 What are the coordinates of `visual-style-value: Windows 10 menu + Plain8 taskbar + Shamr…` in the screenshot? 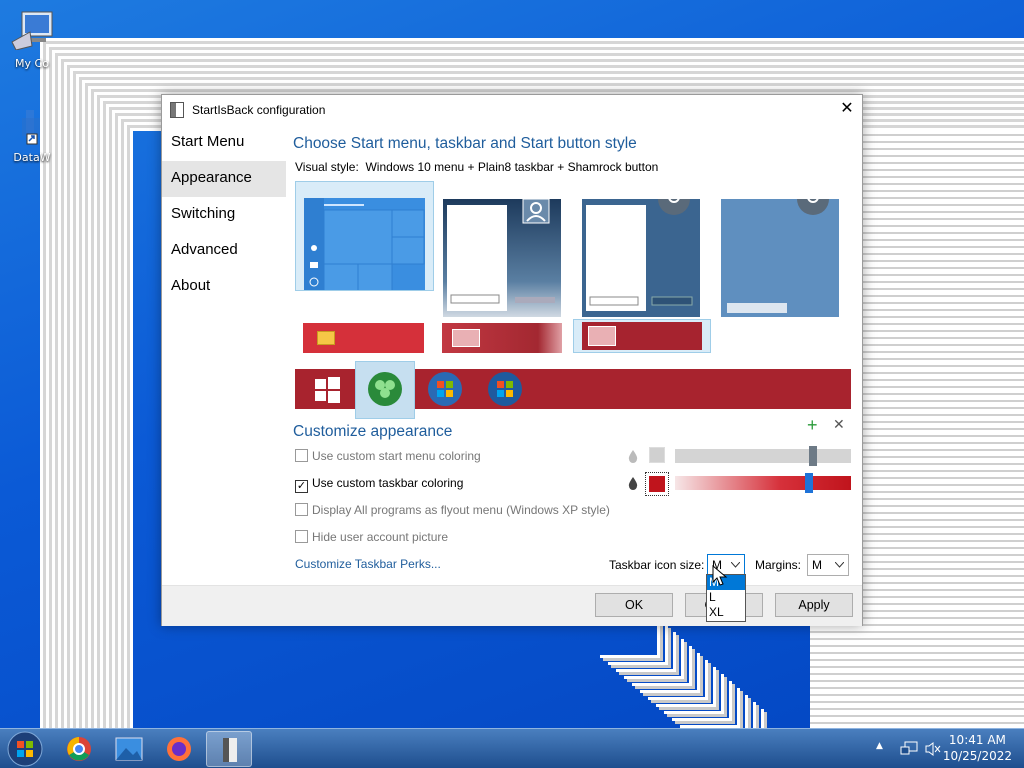 It's located at (512, 167).